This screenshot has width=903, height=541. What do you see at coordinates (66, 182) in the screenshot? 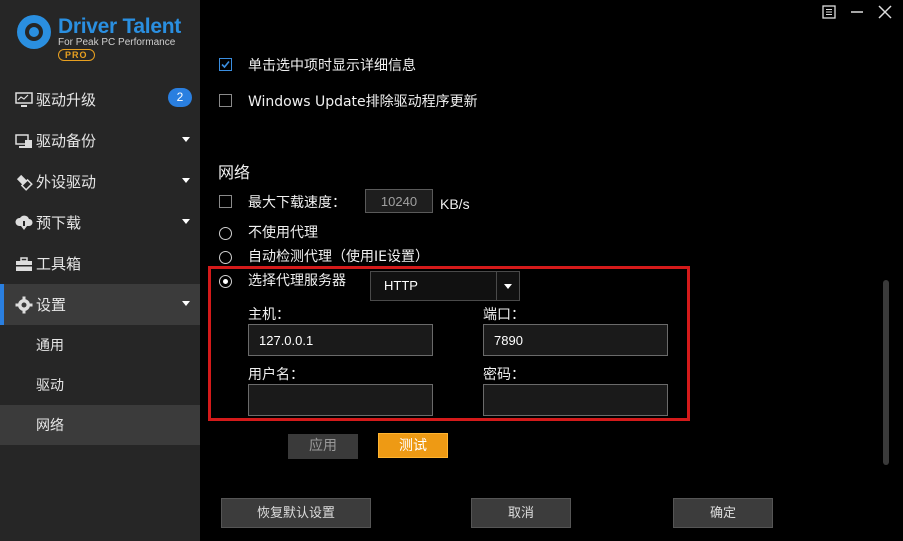
I see `sidebar-item-label: 外设驱动` at bounding box center [66, 182].